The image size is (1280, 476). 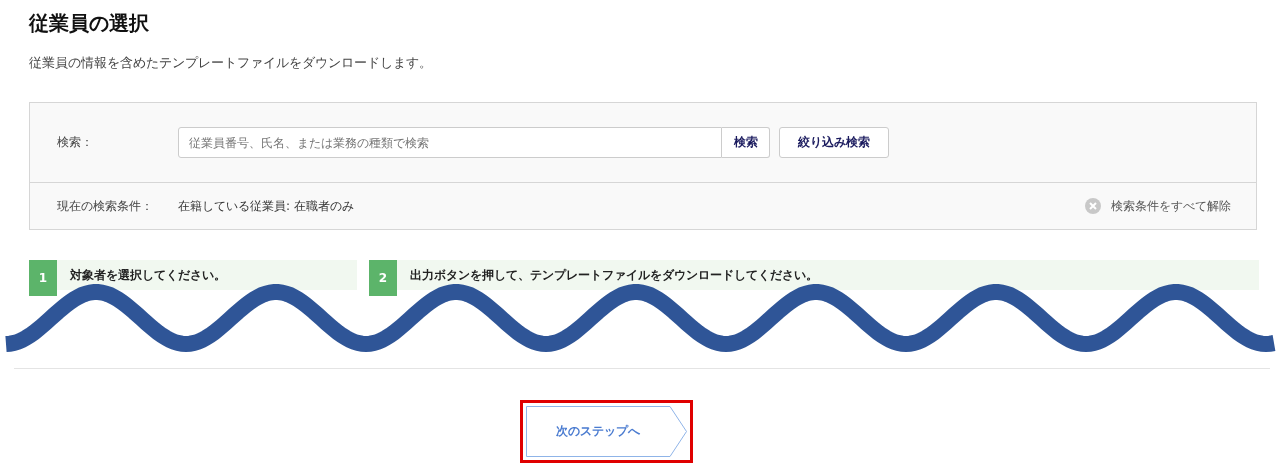 I want to click on description-text: 従業員の情報を含めたテンプレートファイルをダウンロードします。, so click(x=231, y=63).